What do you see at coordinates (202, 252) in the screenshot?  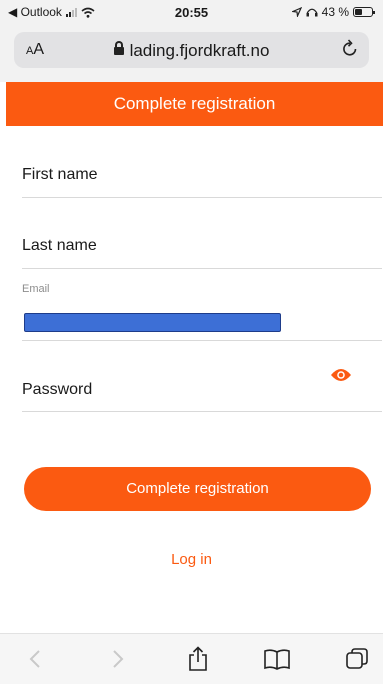 I see `last-name-field: Last name` at bounding box center [202, 252].